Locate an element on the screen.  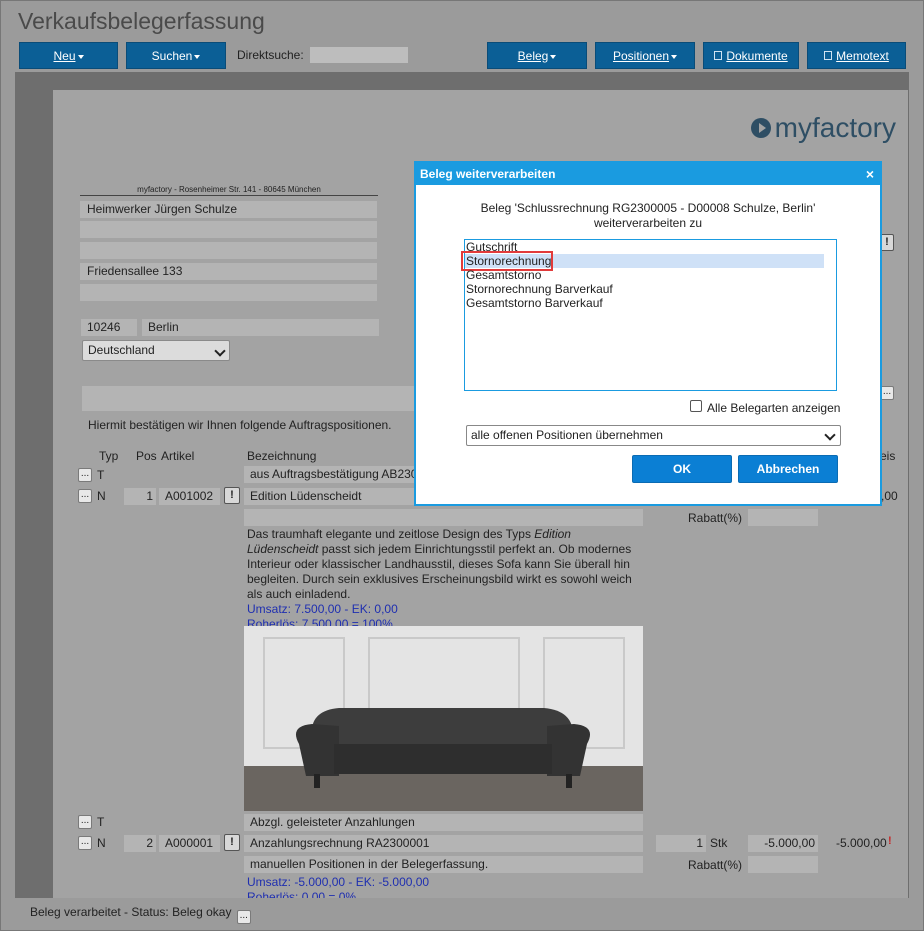
country-select: Deutschland is located at coordinates (156, 350).